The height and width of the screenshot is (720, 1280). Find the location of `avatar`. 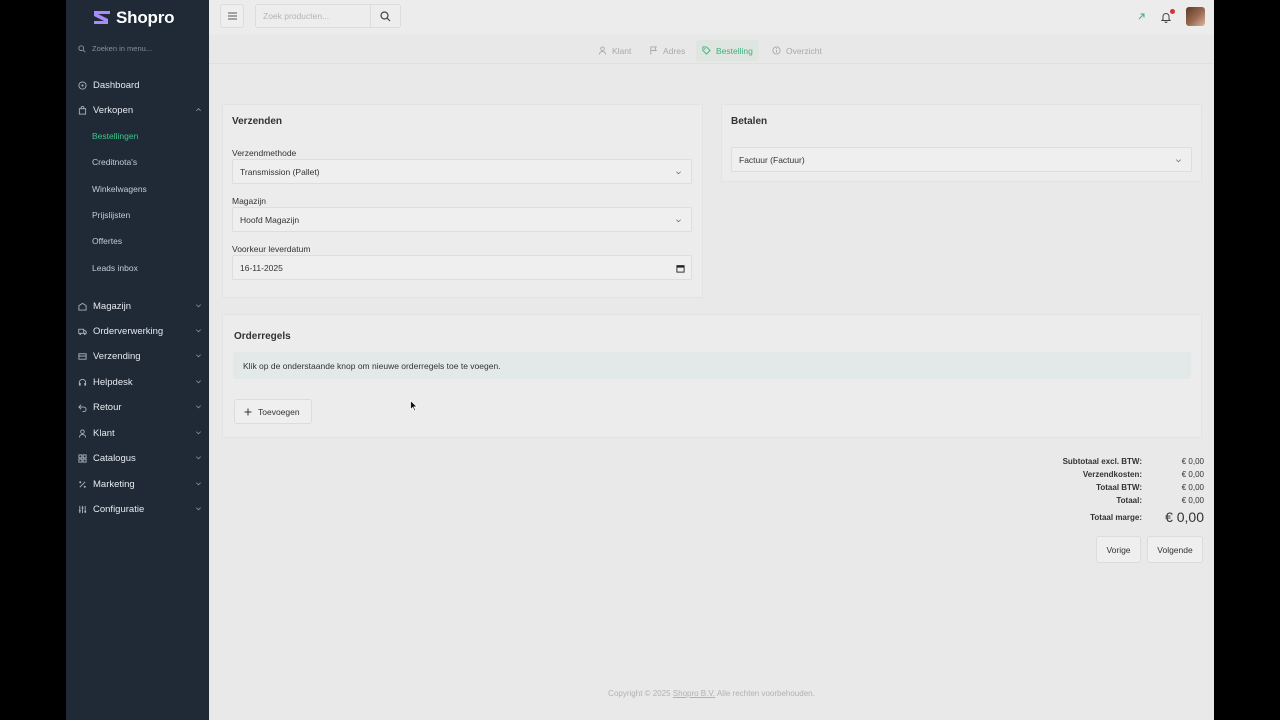

avatar is located at coordinates (1195, 16).